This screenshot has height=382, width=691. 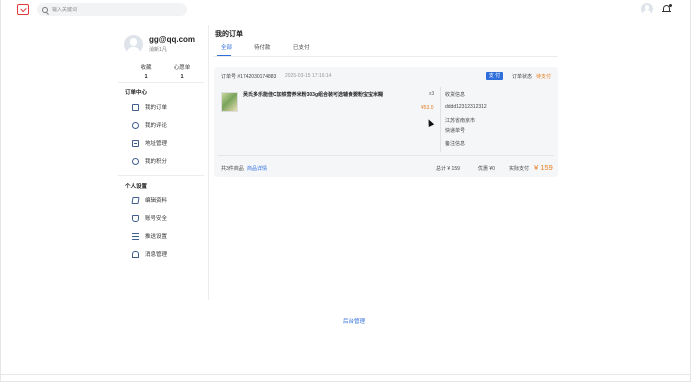 I want to click on header-avatar, so click(x=647, y=9).